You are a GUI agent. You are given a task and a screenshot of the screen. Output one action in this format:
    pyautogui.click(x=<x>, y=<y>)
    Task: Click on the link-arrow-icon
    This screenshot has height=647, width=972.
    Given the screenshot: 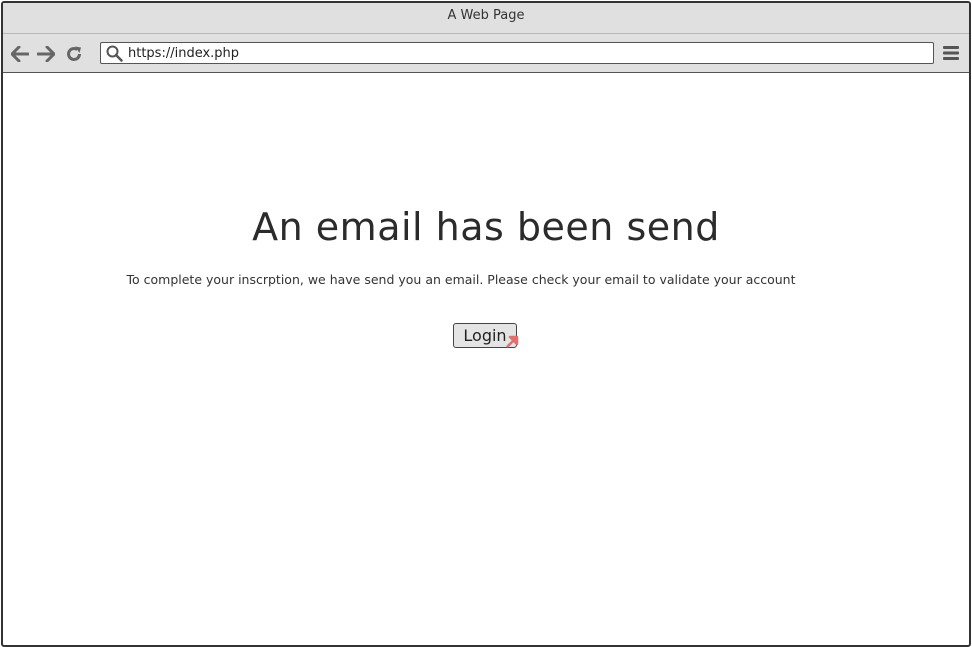 What is the action you would take?
    pyautogui.click(x=512, y=341)
    